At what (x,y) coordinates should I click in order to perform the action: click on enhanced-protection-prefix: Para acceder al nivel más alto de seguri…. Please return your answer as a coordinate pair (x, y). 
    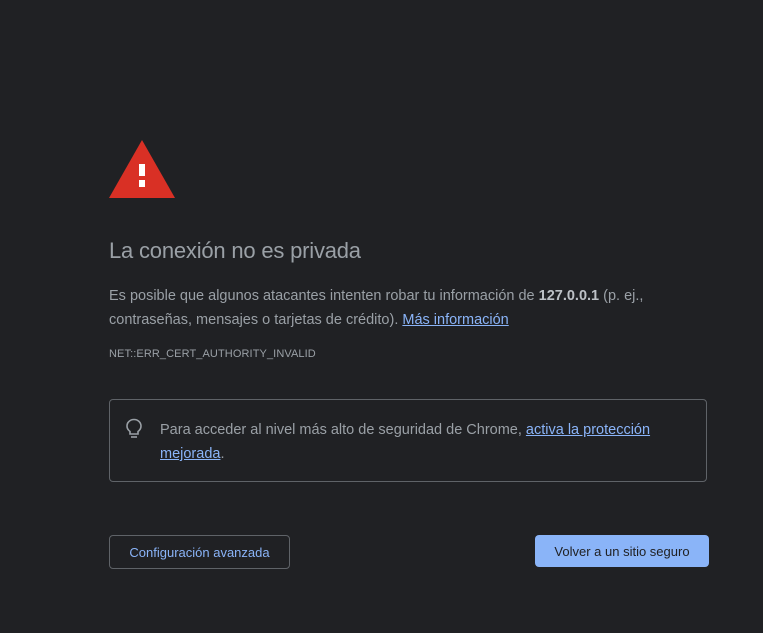
    Looking at the image, I should click on (343, 430).